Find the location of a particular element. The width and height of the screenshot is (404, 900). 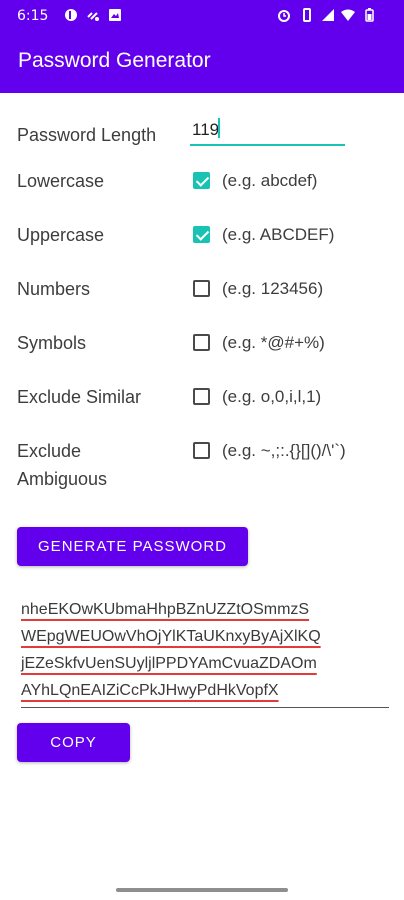

notification-link-icon is located at coordinates (93, 15).